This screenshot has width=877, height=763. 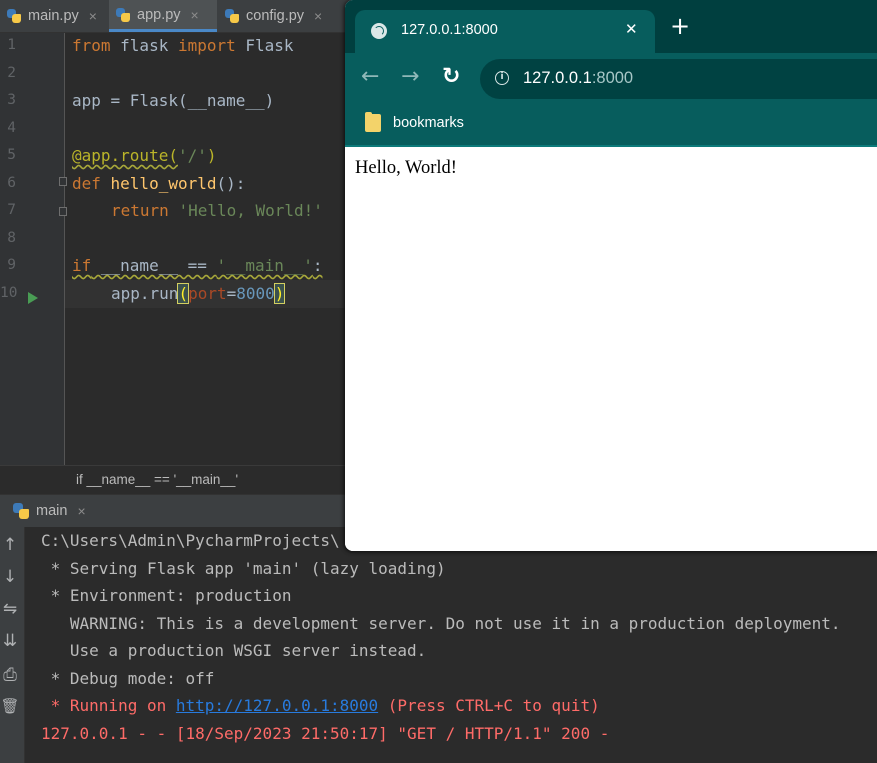 What do you see at coordinates (9, 293) in the screenshot?
I see `line-number: 10` at bounding box center [9, 293].